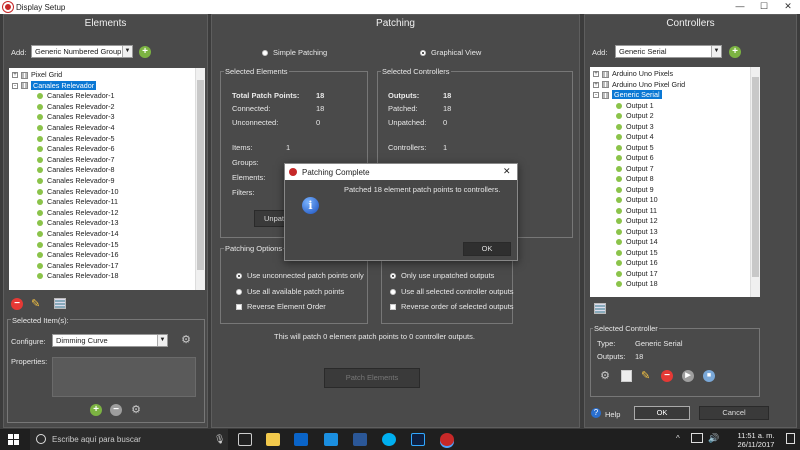 The height and width of the screenshot is (450, 800). What do you see at coordinates (442, 275) in the screenshot?
I see `option-unpatched-outputs: Only use unpatched outputs` at bounding box center [442, 275].